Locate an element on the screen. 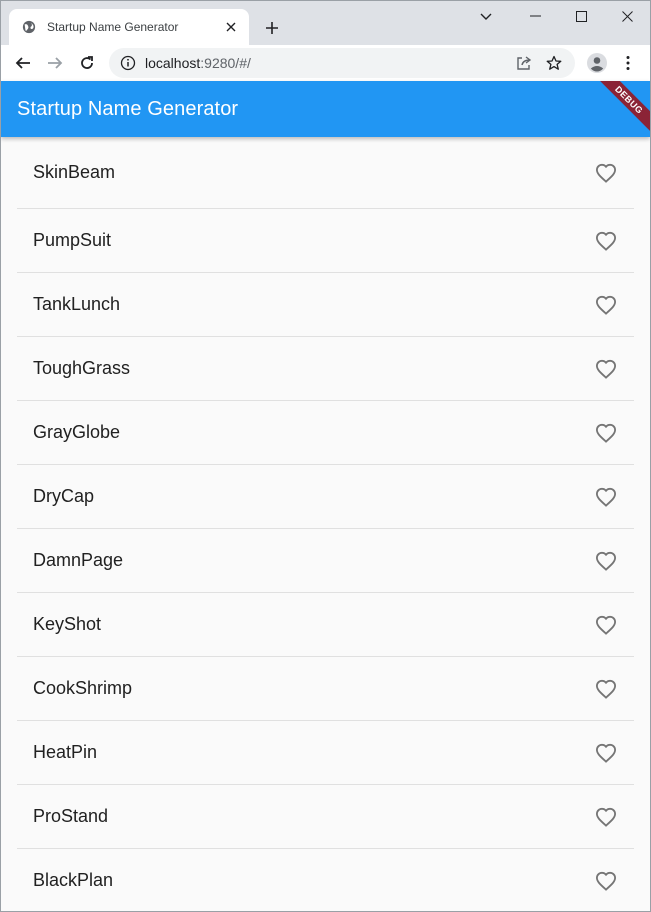 The image size is (651, 912). new-tab-button is located at coordinates (272, 28).